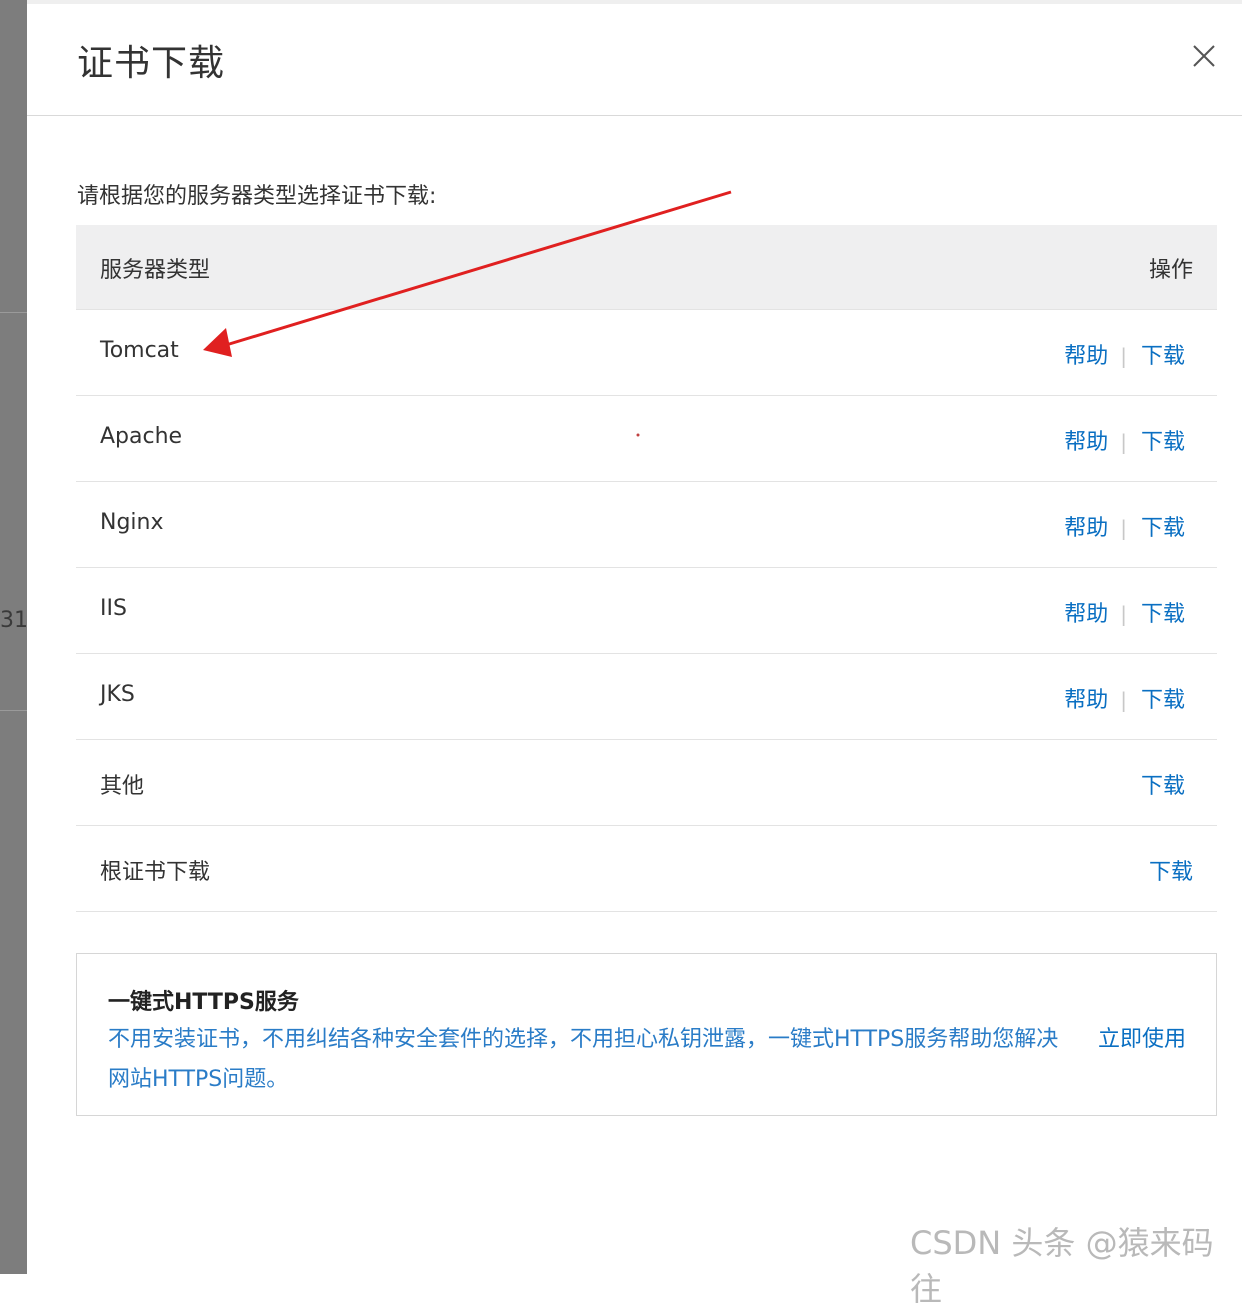 The height and width of the screenshot is (1310, 1242). What do you see at coordinates (646, 697) in the screenshot?
I see `table-row-jks: JKS 帮助 | 下载` at bounding box center [646, 697].